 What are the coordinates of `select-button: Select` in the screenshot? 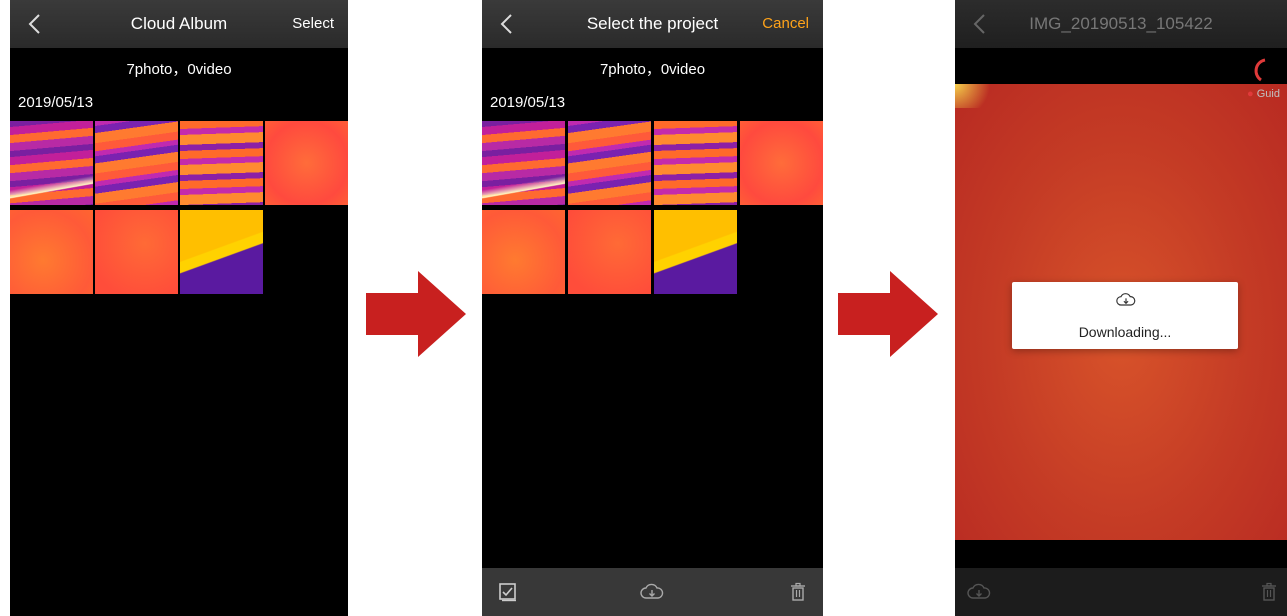 It's located at (313, 23).